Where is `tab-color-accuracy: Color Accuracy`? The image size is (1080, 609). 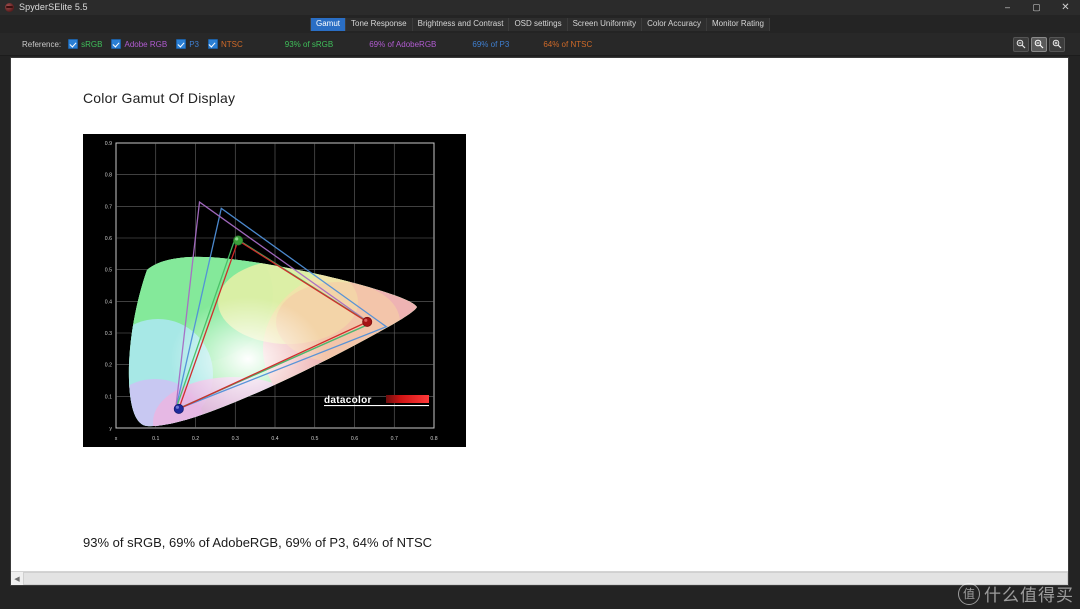
tab-color-accuracy: Color Accuracy is located at coordinates (674, 24).